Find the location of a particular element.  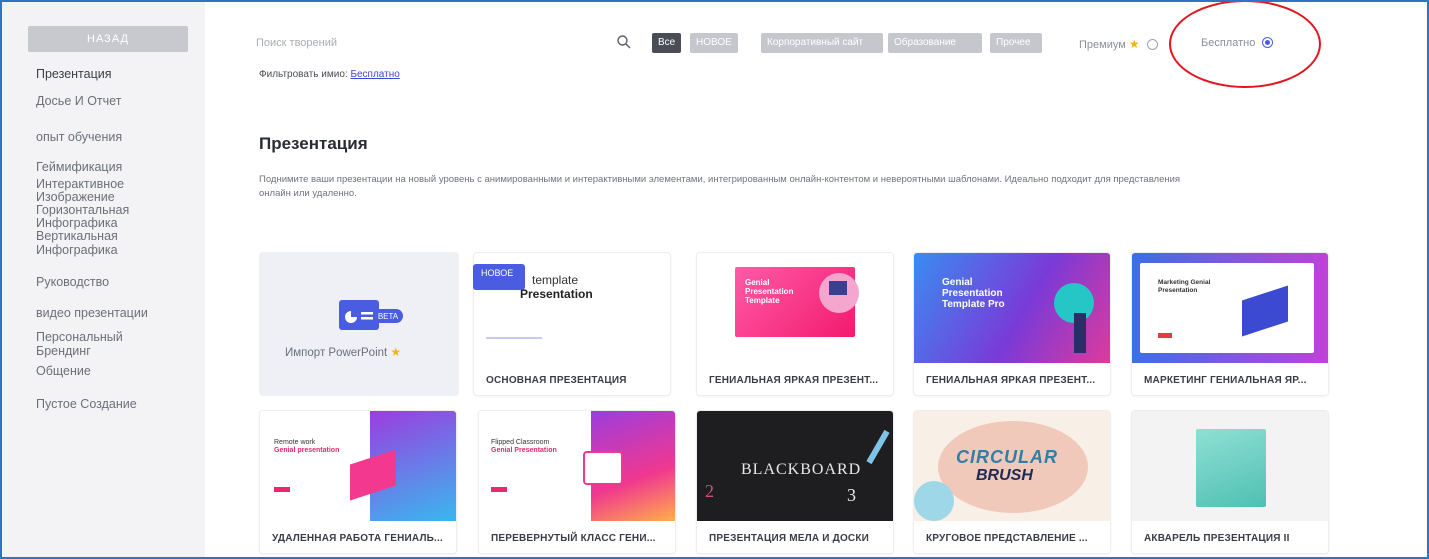

back-button: НАЗАД is located at coordinates (108, 39).